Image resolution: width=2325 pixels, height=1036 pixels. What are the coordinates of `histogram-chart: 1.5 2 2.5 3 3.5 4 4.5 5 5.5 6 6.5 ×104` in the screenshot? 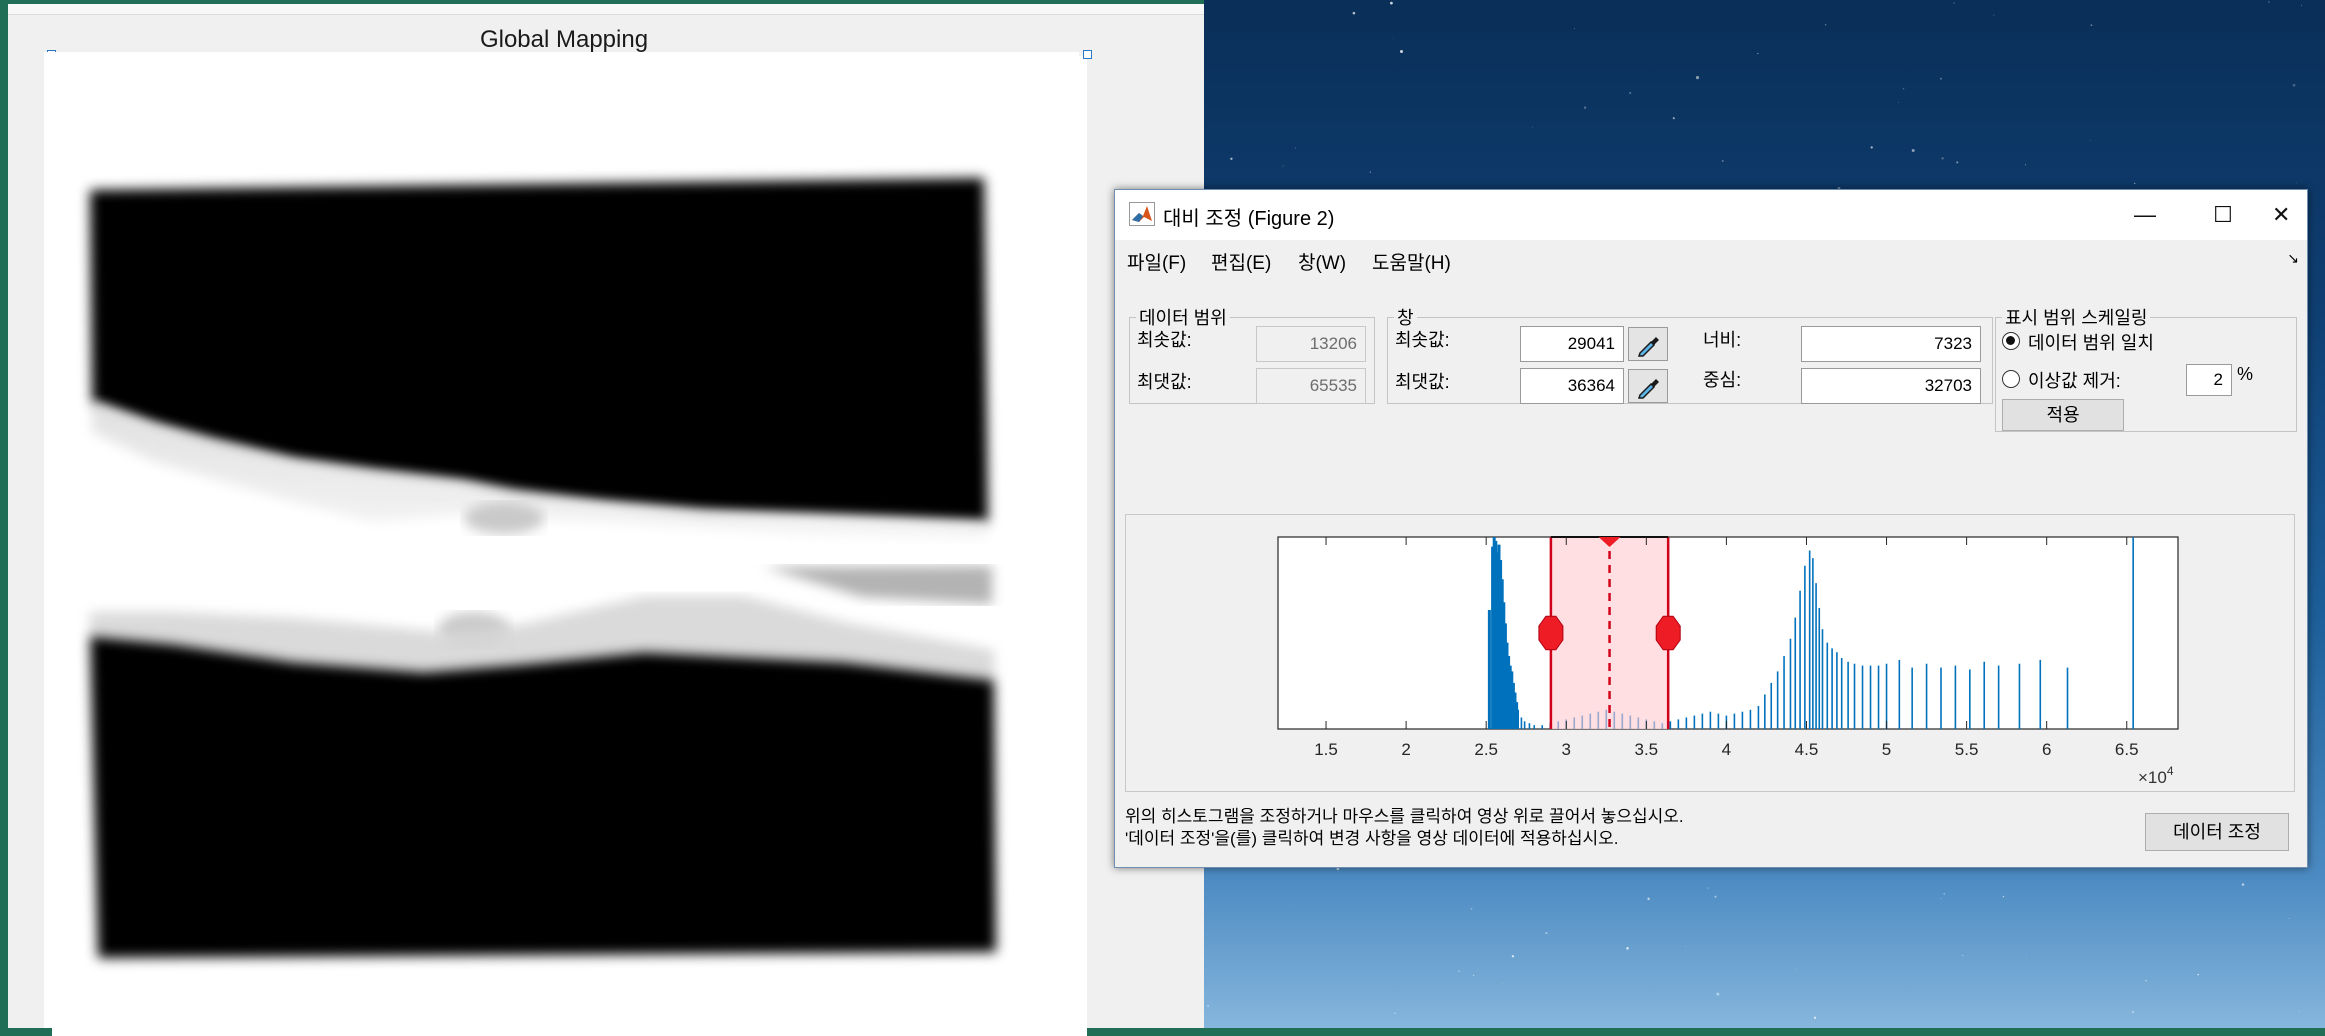 It's located at (1710, 653).